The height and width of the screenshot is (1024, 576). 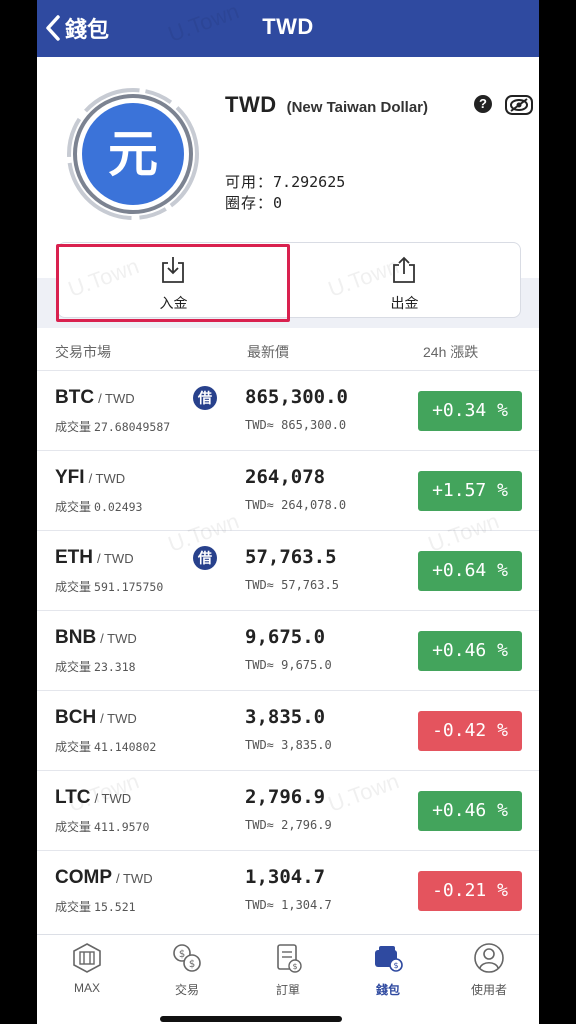 What do you see at coordinates (186, 990) in the screenshot?
I see `tab-label: 交易` at bounding box center [186, 990].